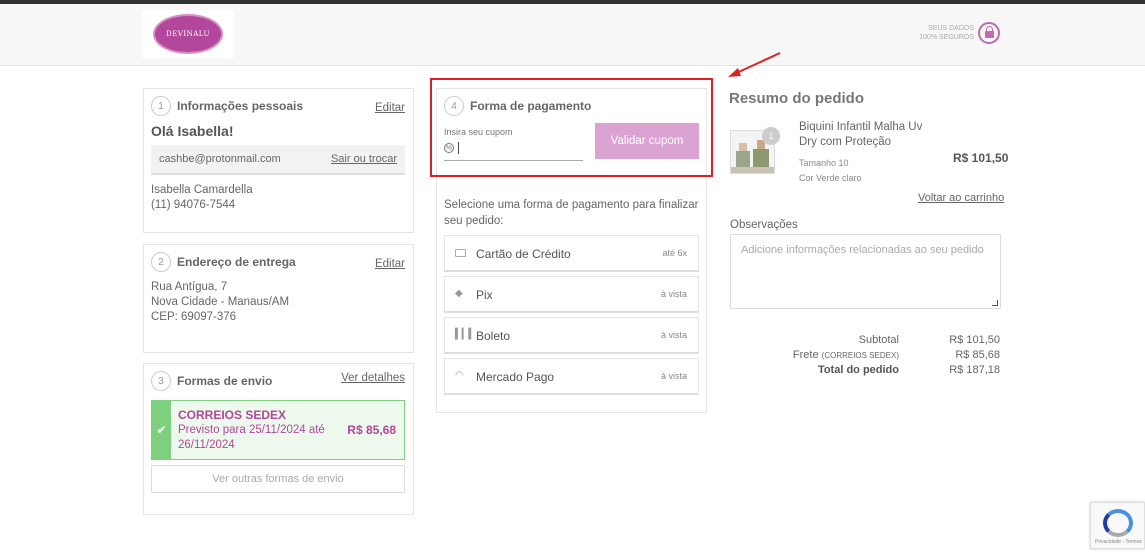  Describe the element at coordinates (390, 264) in the screenshot. I see `edit-address-link: Editar` at that location.